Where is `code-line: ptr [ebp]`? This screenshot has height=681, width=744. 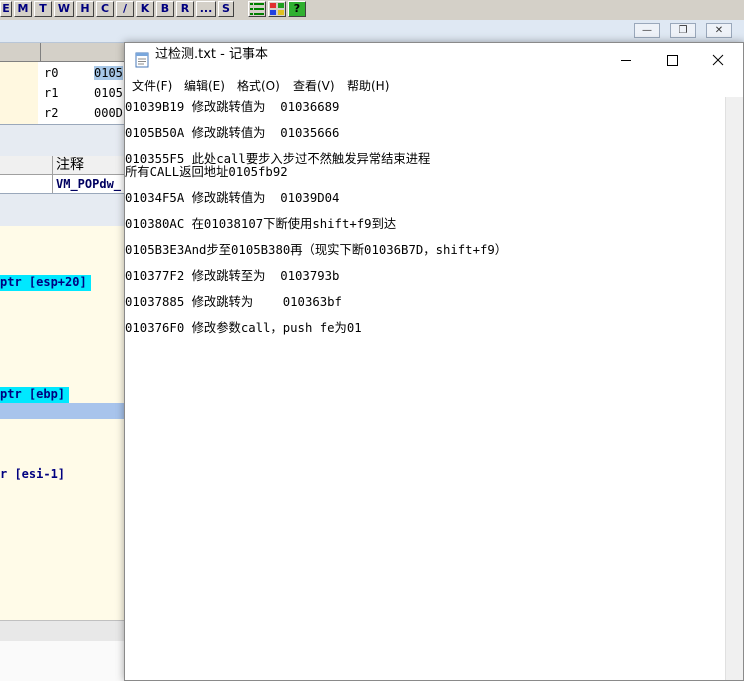 code-line: ptr [ebp] is located at coordinates (35, 395).